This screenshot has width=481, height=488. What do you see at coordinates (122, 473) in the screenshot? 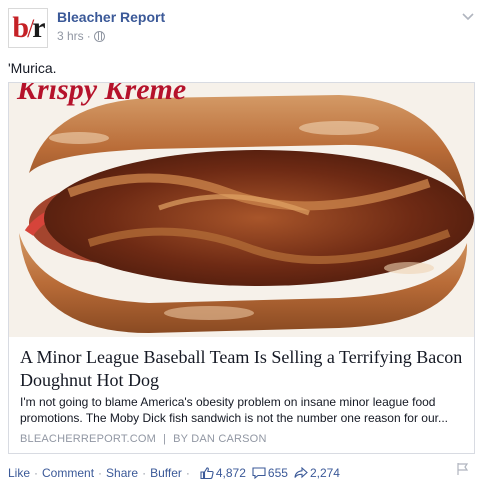
I see `share-button: Share` at bounding box center [122, 473].